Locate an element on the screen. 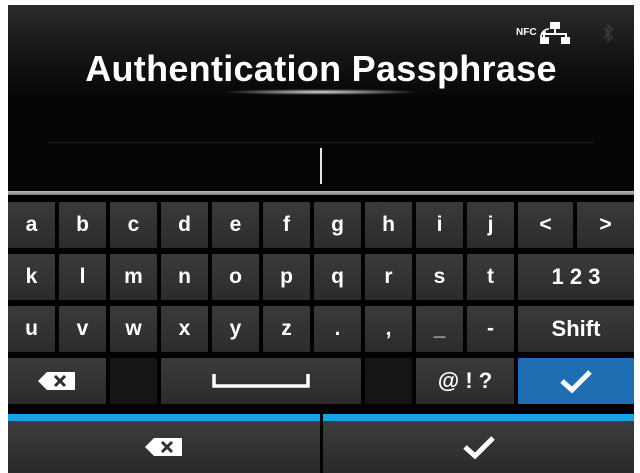 The image size is (640, 473). key-n: n is located at coordinates (184, 277).